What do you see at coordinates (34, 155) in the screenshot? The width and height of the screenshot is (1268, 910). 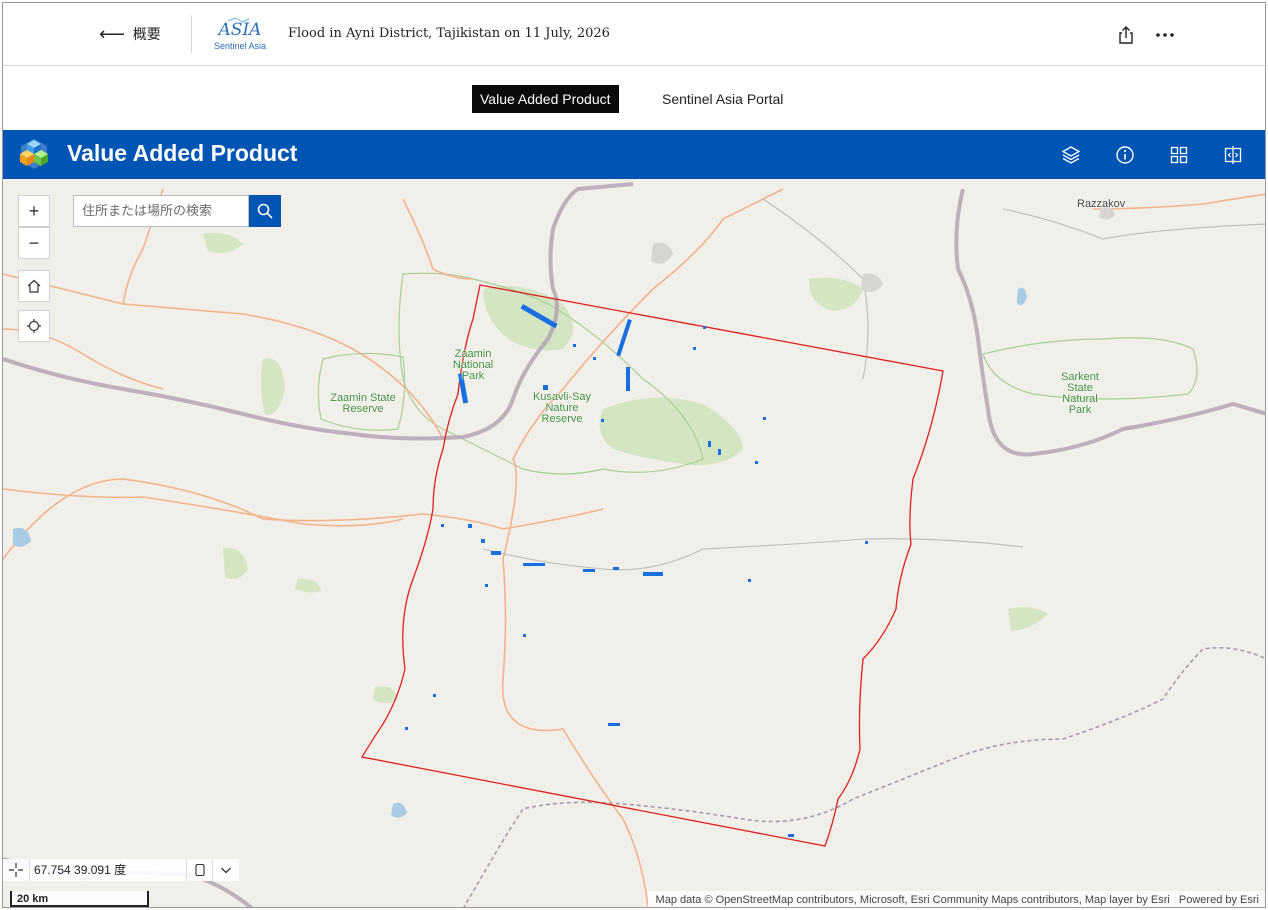 I see `app-cubes-logo-icon` at bounding box center [34, 155].